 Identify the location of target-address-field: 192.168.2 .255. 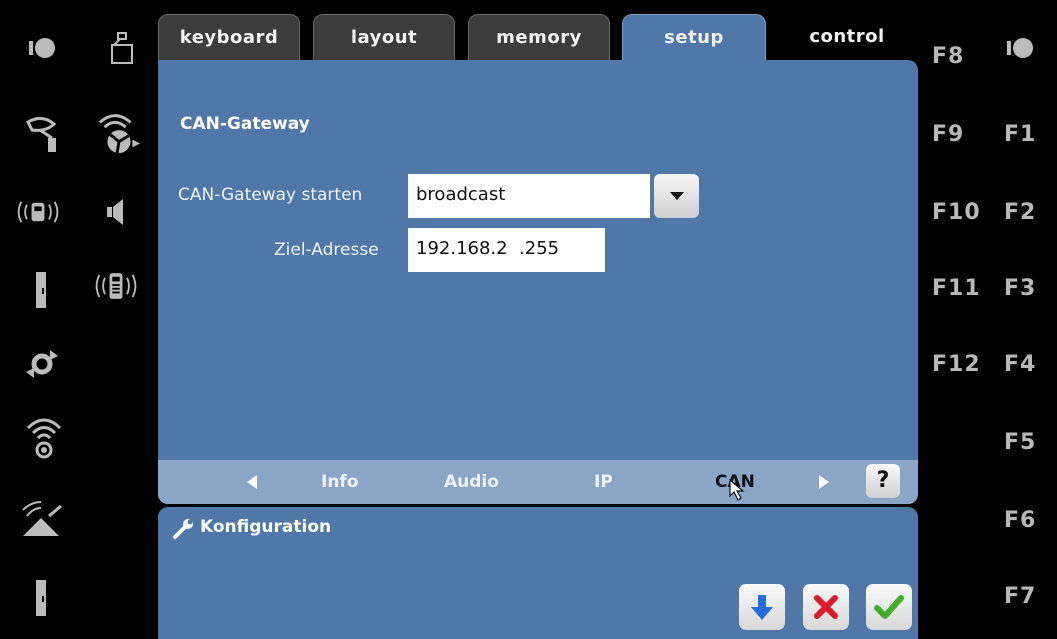
(506, 250).